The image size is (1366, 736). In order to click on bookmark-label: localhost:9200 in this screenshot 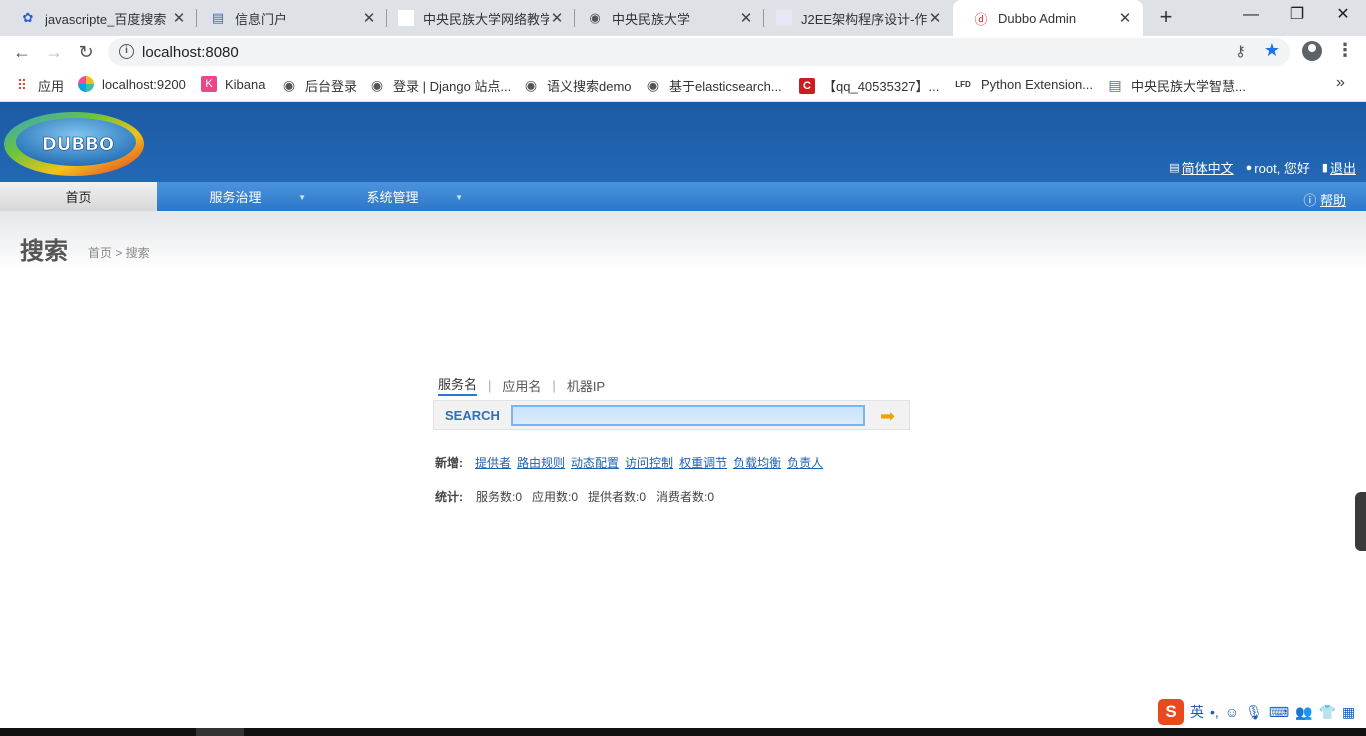, I will do `click(144, 84)`.